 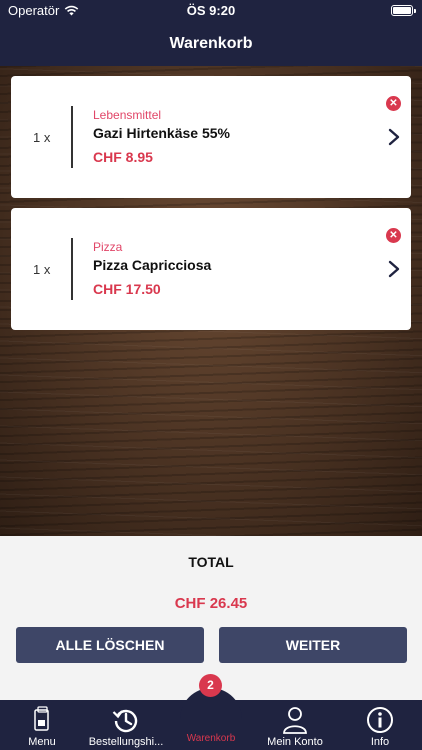 What do you see at coordinates (42, 742) in the screenshot?
I see `tab-label: Menu` at bounding box center [42, 742].